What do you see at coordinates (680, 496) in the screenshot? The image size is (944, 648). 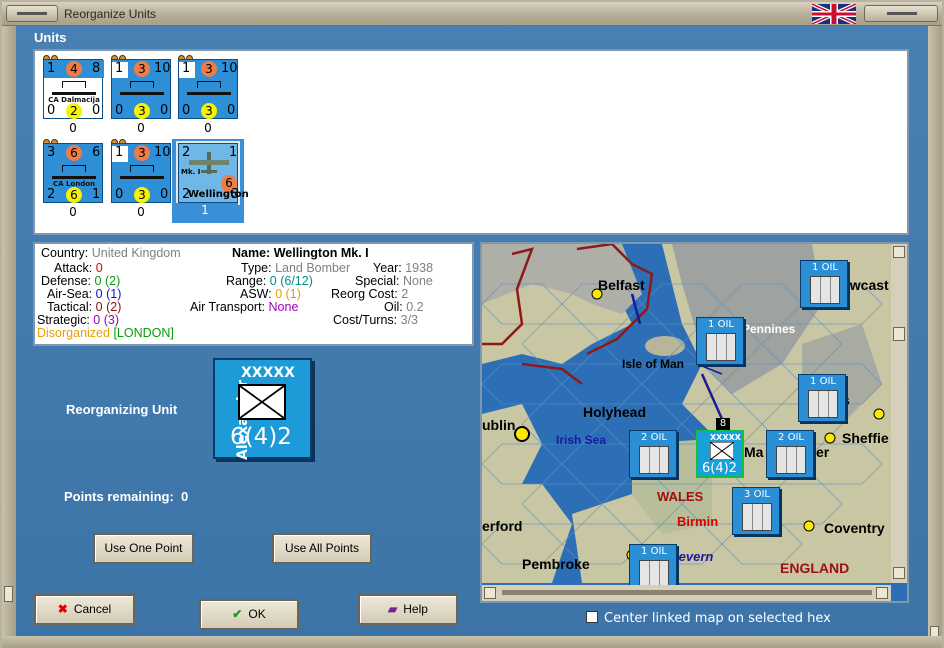 I see `map-label-wales: WALES` at bounding box center [680, 496].